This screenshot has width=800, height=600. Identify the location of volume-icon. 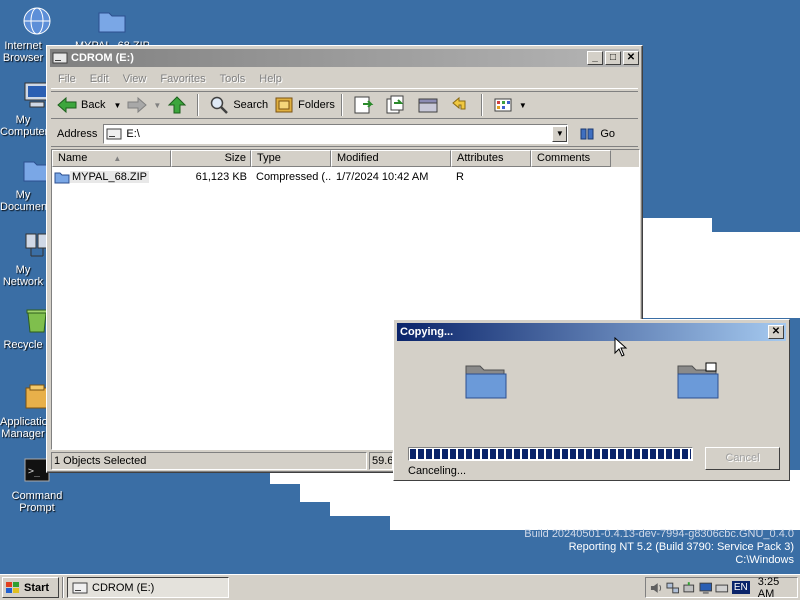
(656, 588).